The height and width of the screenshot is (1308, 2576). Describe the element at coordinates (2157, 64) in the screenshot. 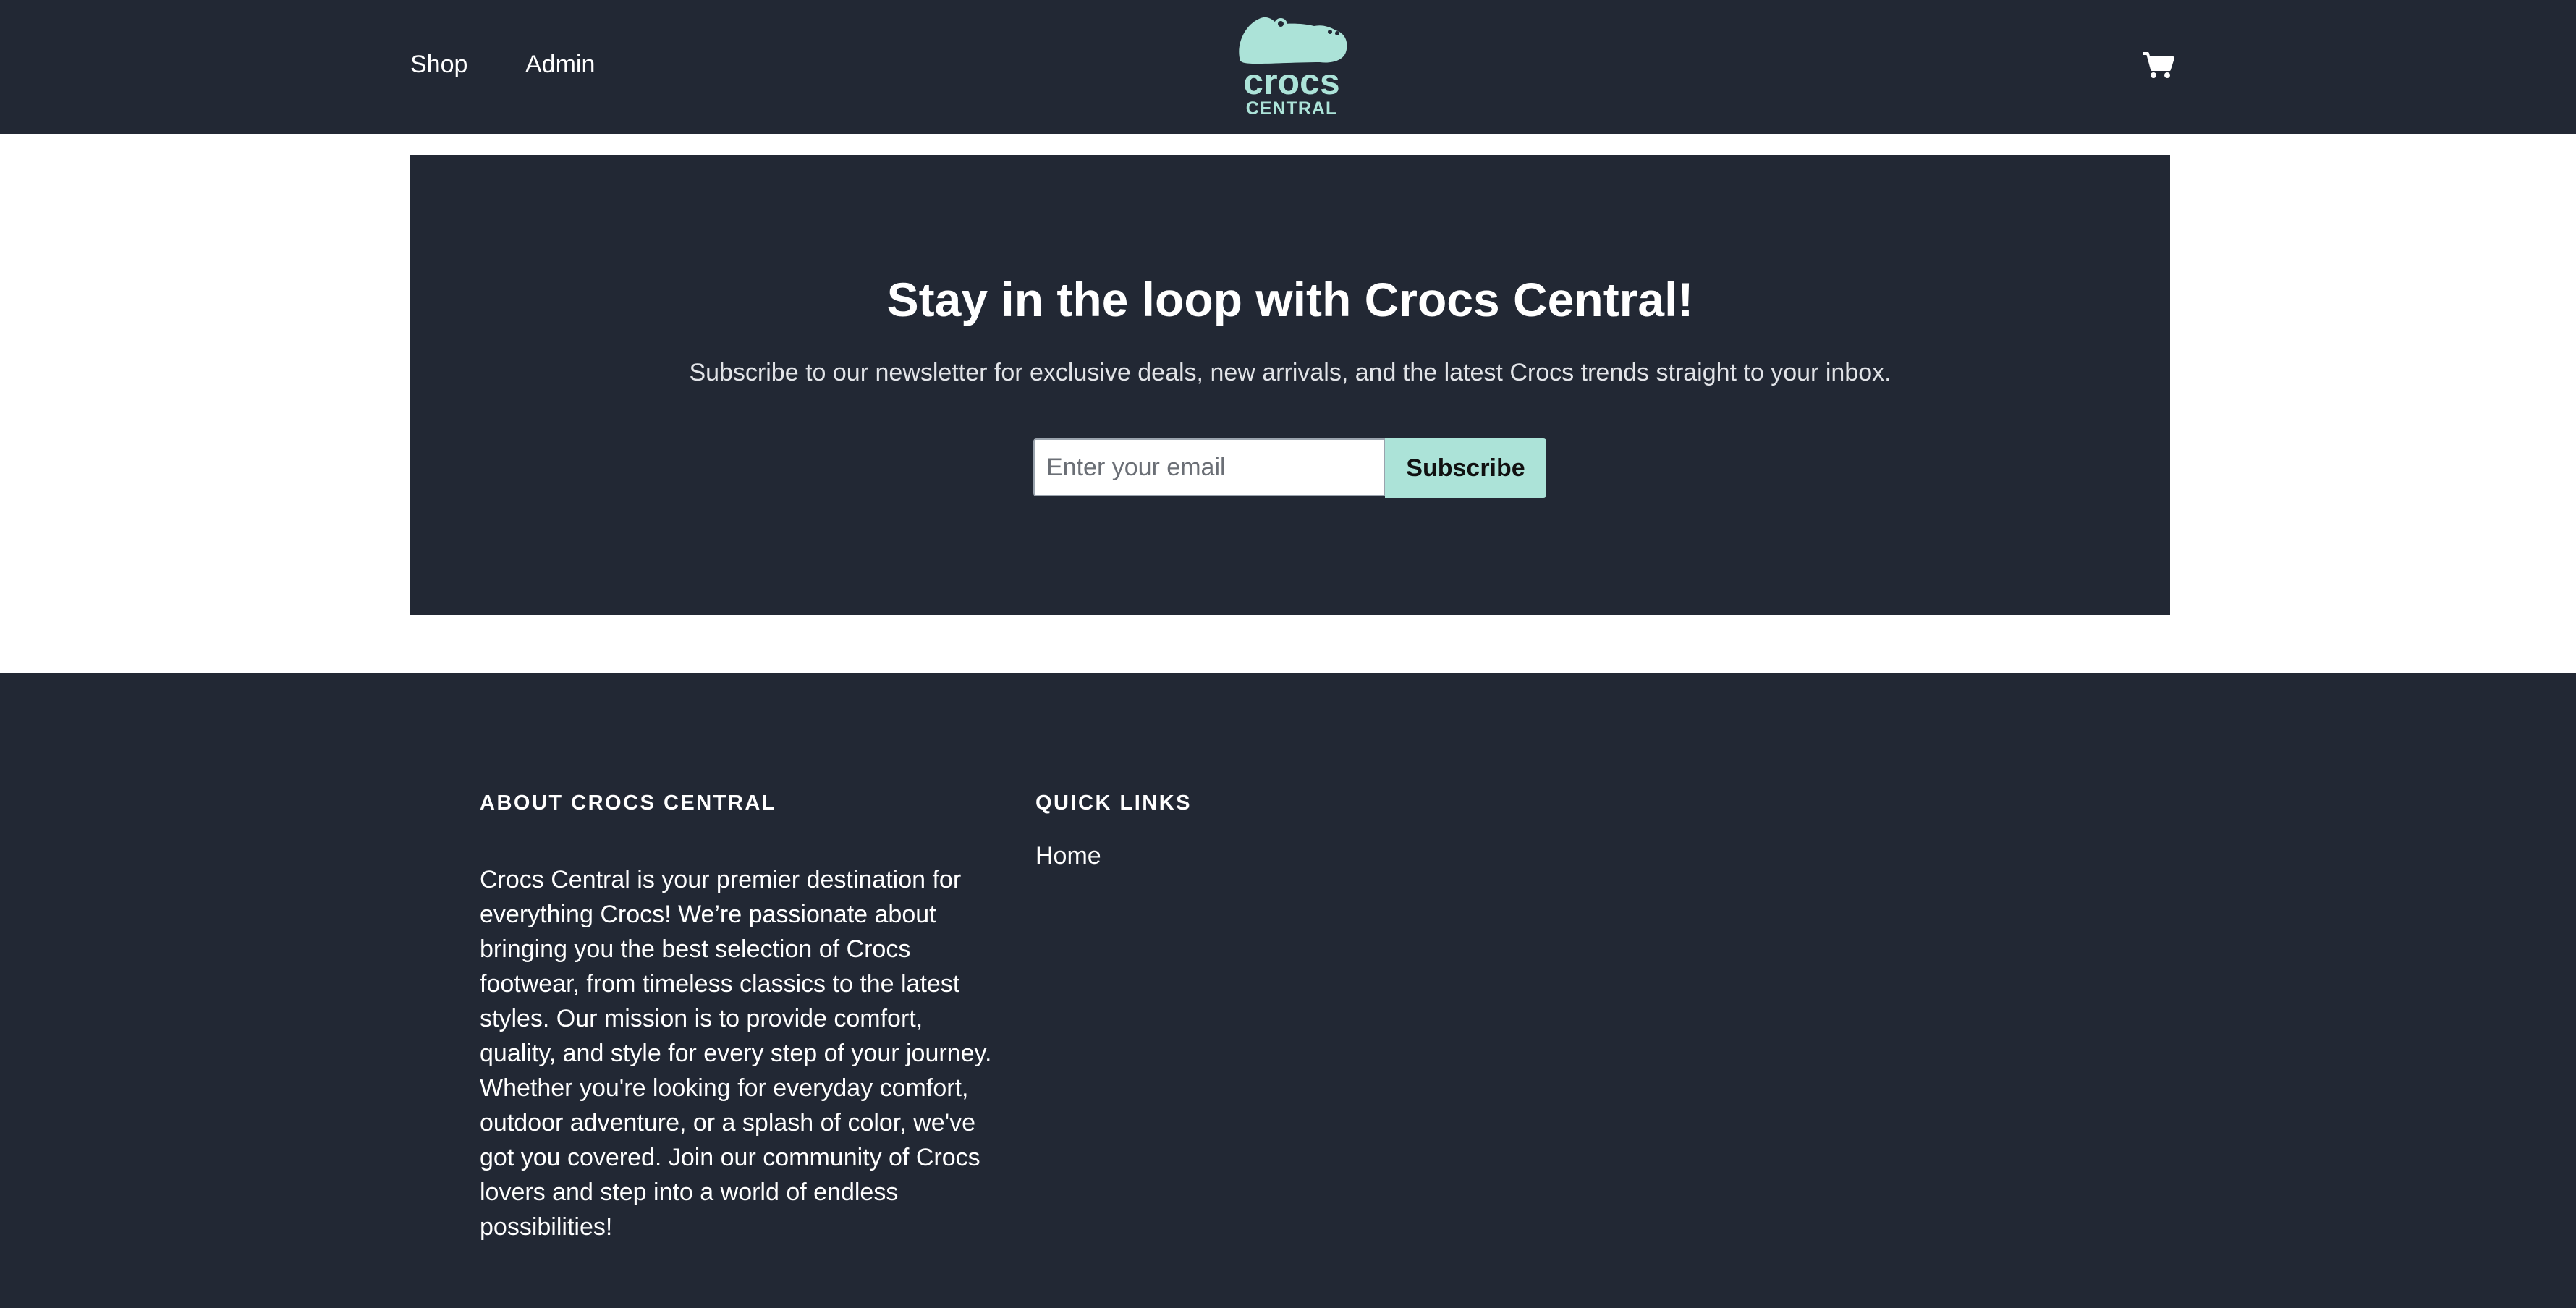

I see `shopping-cart-icon` at that location.